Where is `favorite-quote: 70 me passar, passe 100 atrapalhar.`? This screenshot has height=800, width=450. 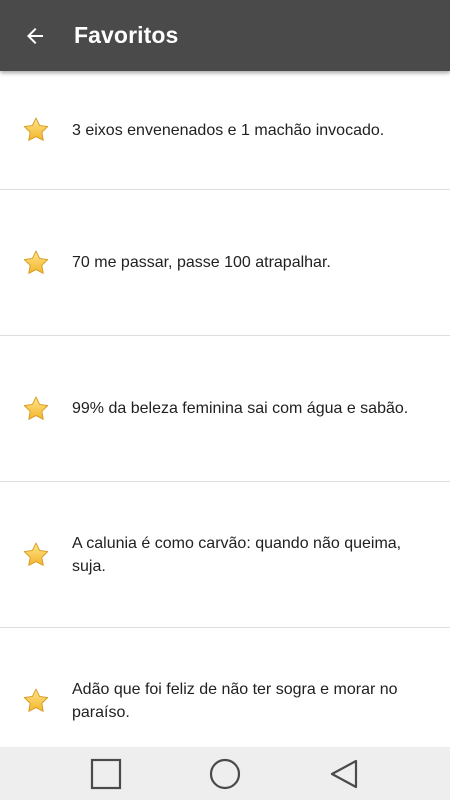
favorite-quote: 70 me passar, passe 100 atrapalhar. is located at coordinates (201, 262).